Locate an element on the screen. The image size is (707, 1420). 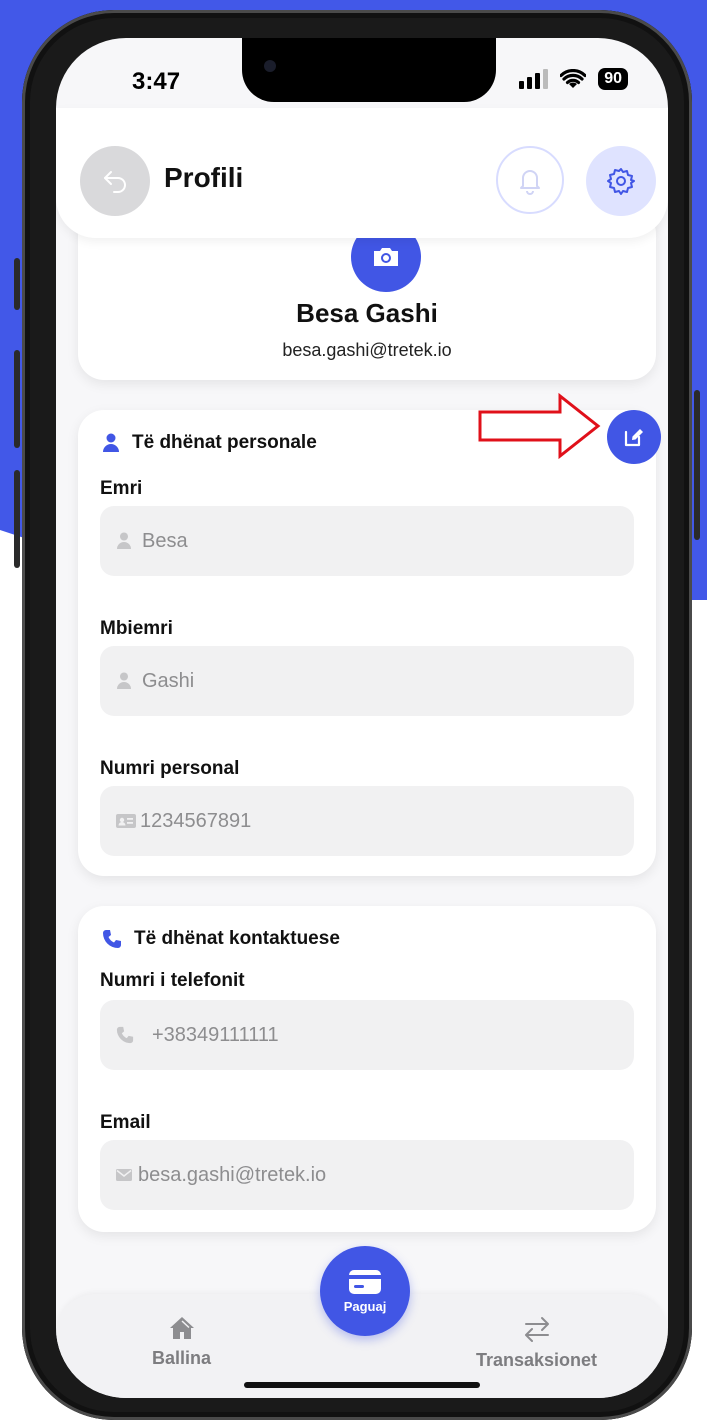
camera-icon is located at coordinates (386, 257).